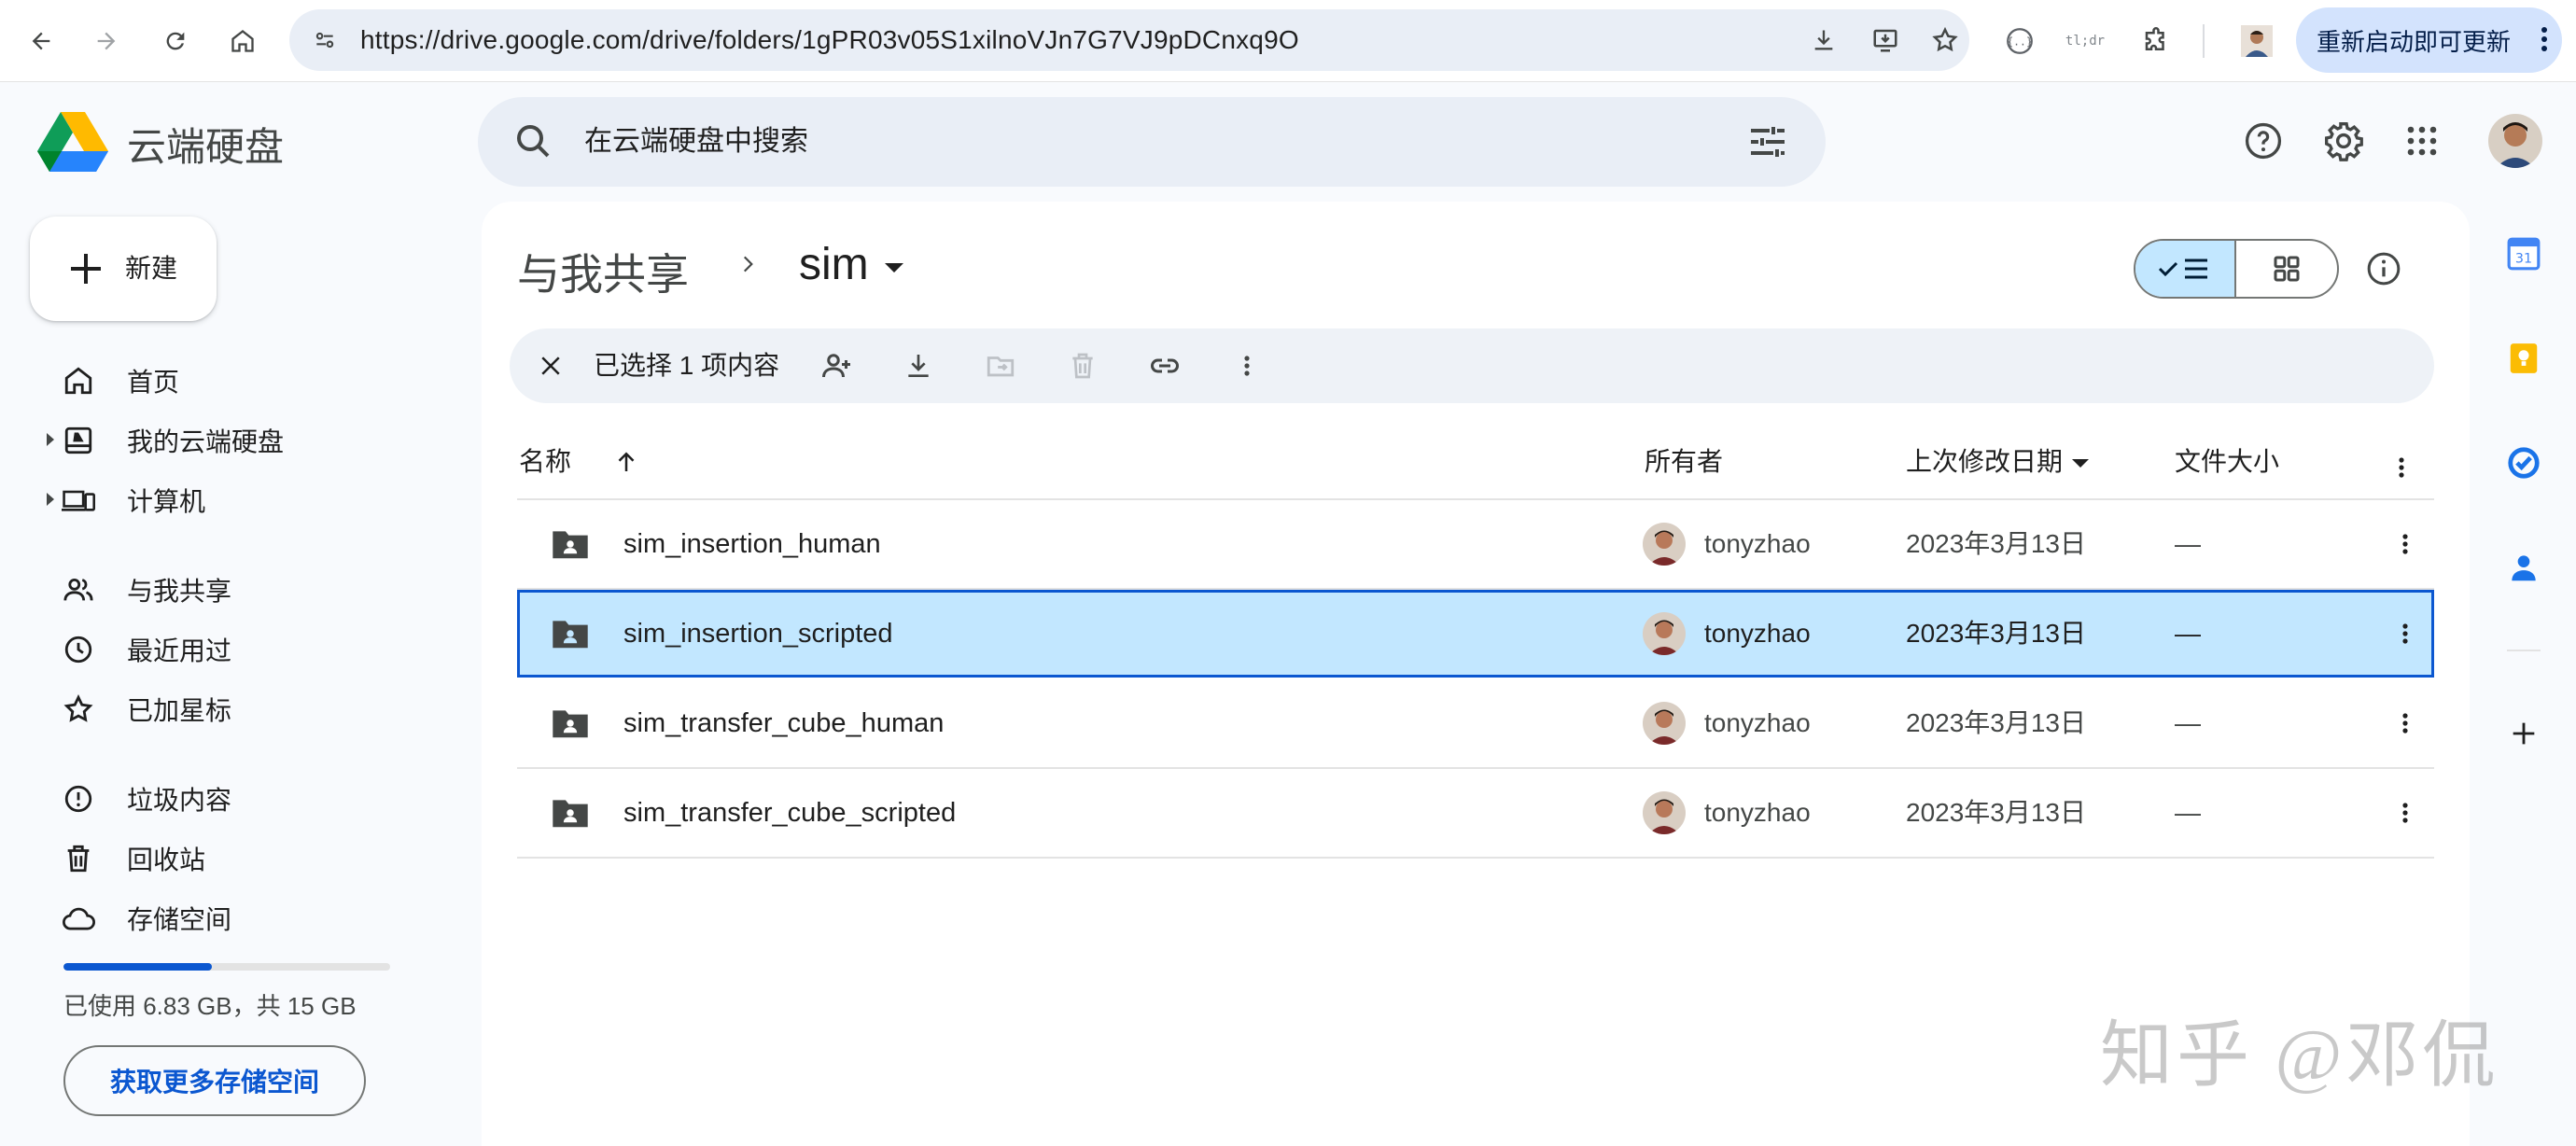 The width and height of the screenshot is (2576, 1146). Describe the element at coordinates (205, 144) in the screenshot. I see `app-title: 云端硬盘` at that location.